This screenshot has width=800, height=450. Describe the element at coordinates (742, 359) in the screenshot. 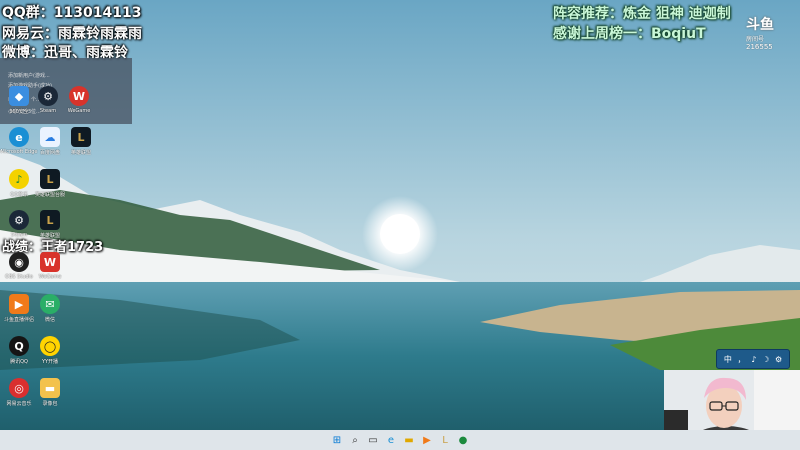

I see `ime-punctuation: ，` at that location.